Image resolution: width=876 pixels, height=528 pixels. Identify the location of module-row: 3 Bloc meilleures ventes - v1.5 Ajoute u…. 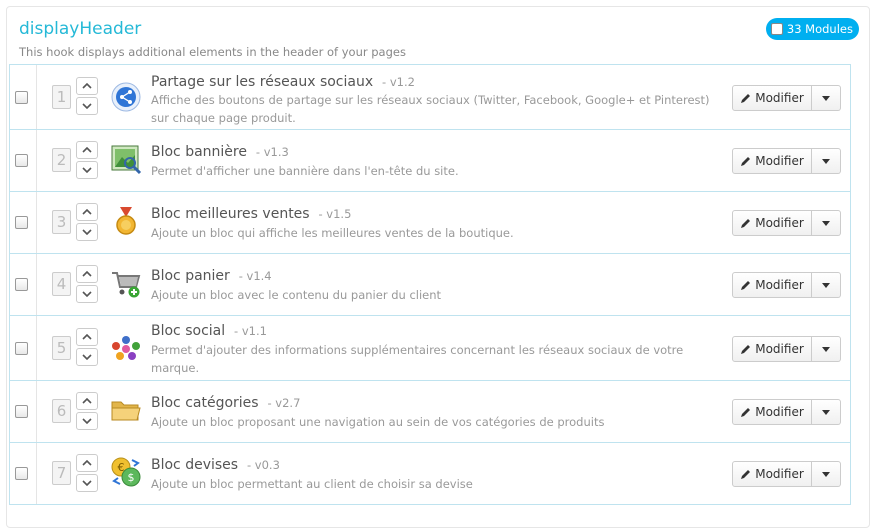
(430, 222).